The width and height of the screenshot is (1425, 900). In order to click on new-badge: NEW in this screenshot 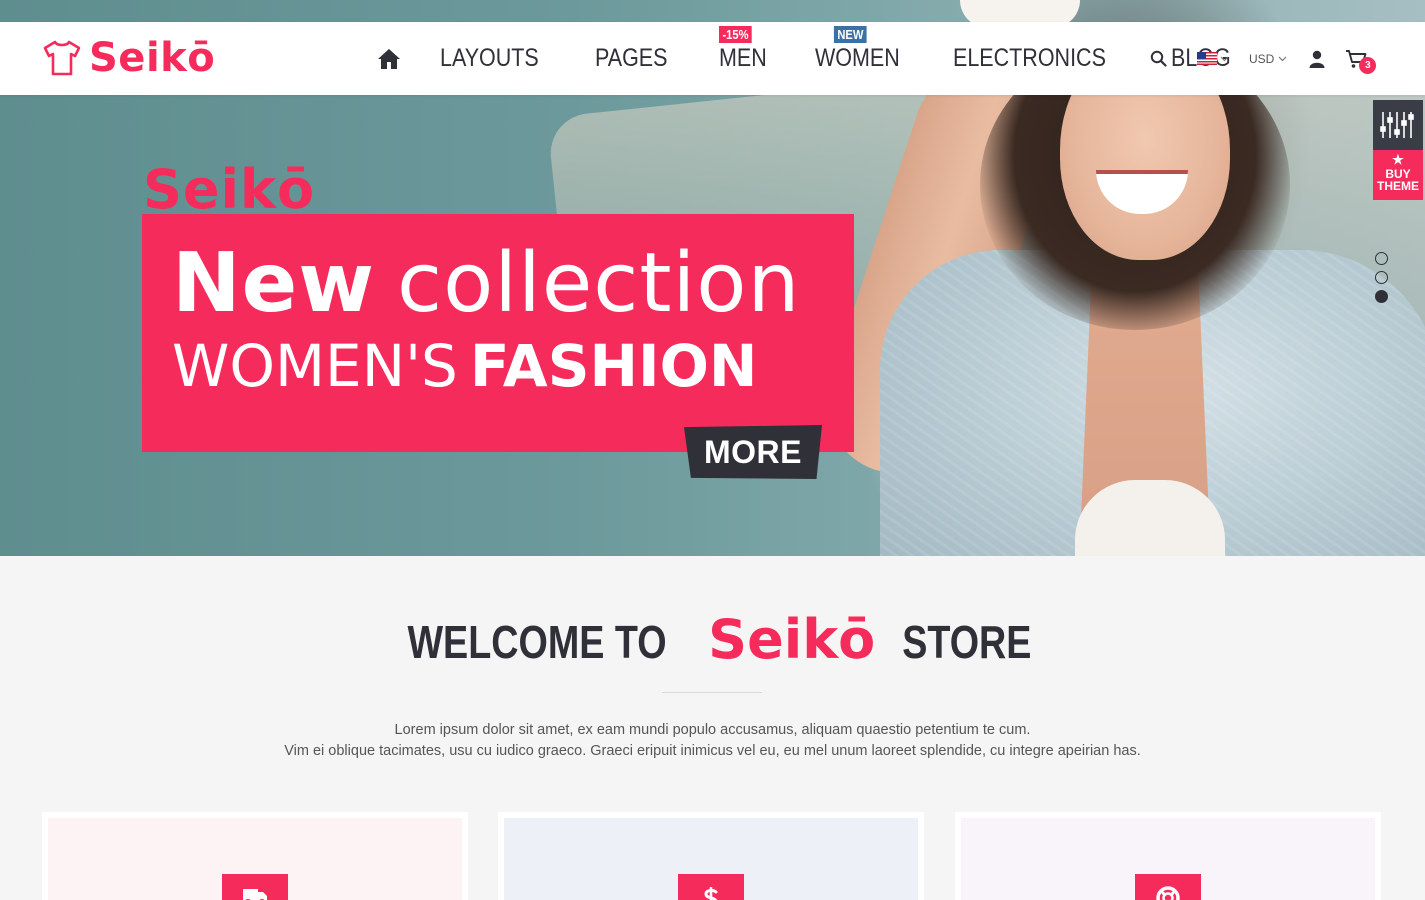, I will do `click(850, 34)`.